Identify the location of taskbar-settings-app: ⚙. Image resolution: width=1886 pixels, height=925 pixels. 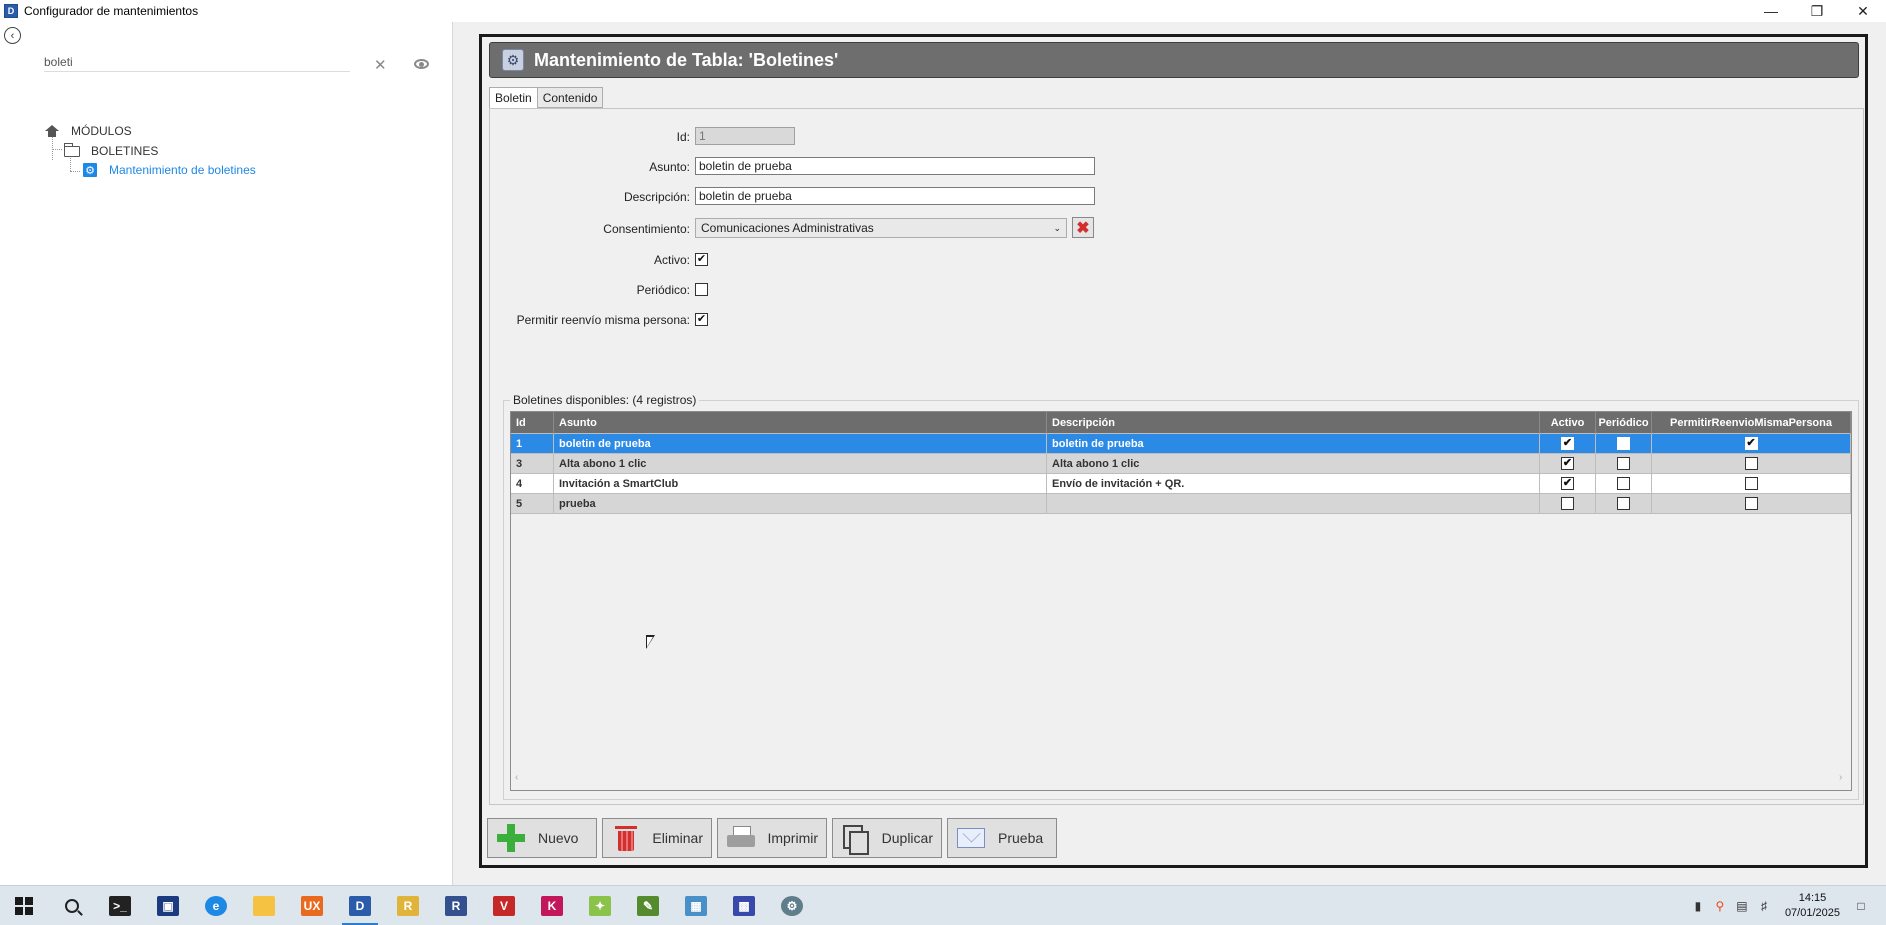
(792, 905).